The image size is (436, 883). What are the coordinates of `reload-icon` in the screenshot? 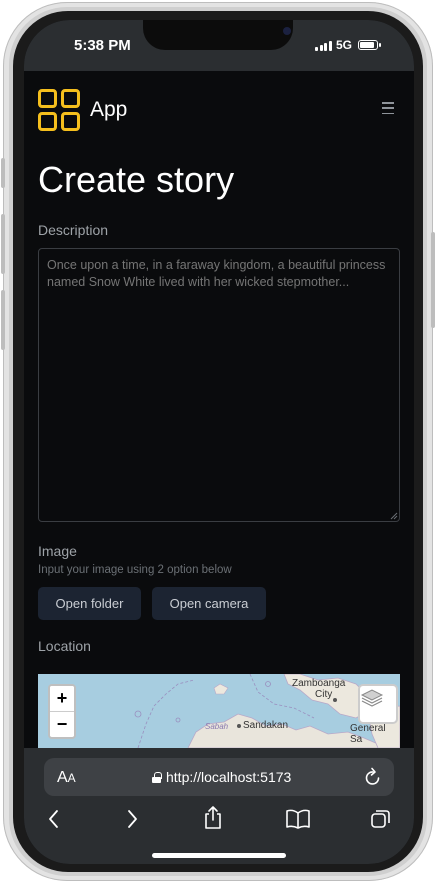 It's located at (373, 777).